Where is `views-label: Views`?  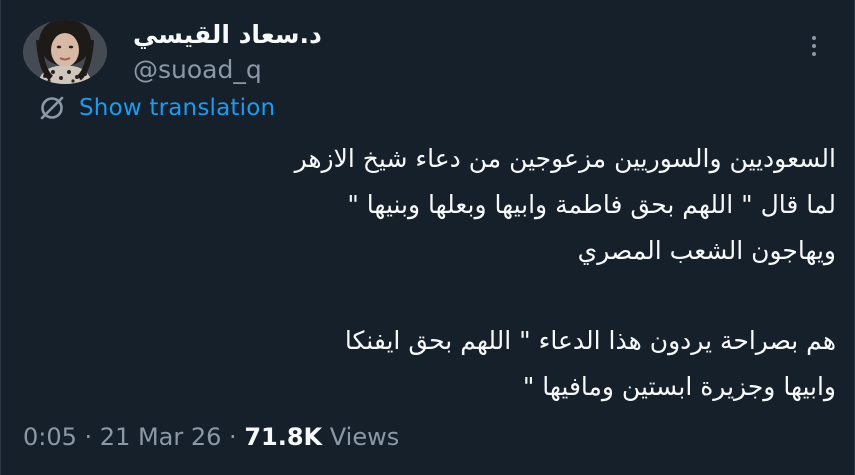 views-label: Views is located at coordinates (364, 437).